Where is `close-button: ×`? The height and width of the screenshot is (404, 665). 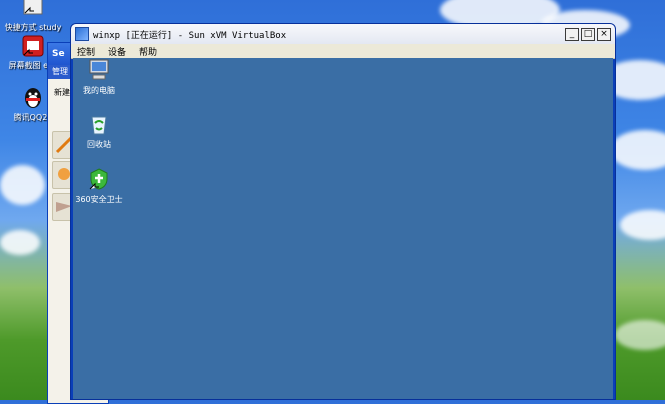 close-button: × is located at coordinates (604, 34).